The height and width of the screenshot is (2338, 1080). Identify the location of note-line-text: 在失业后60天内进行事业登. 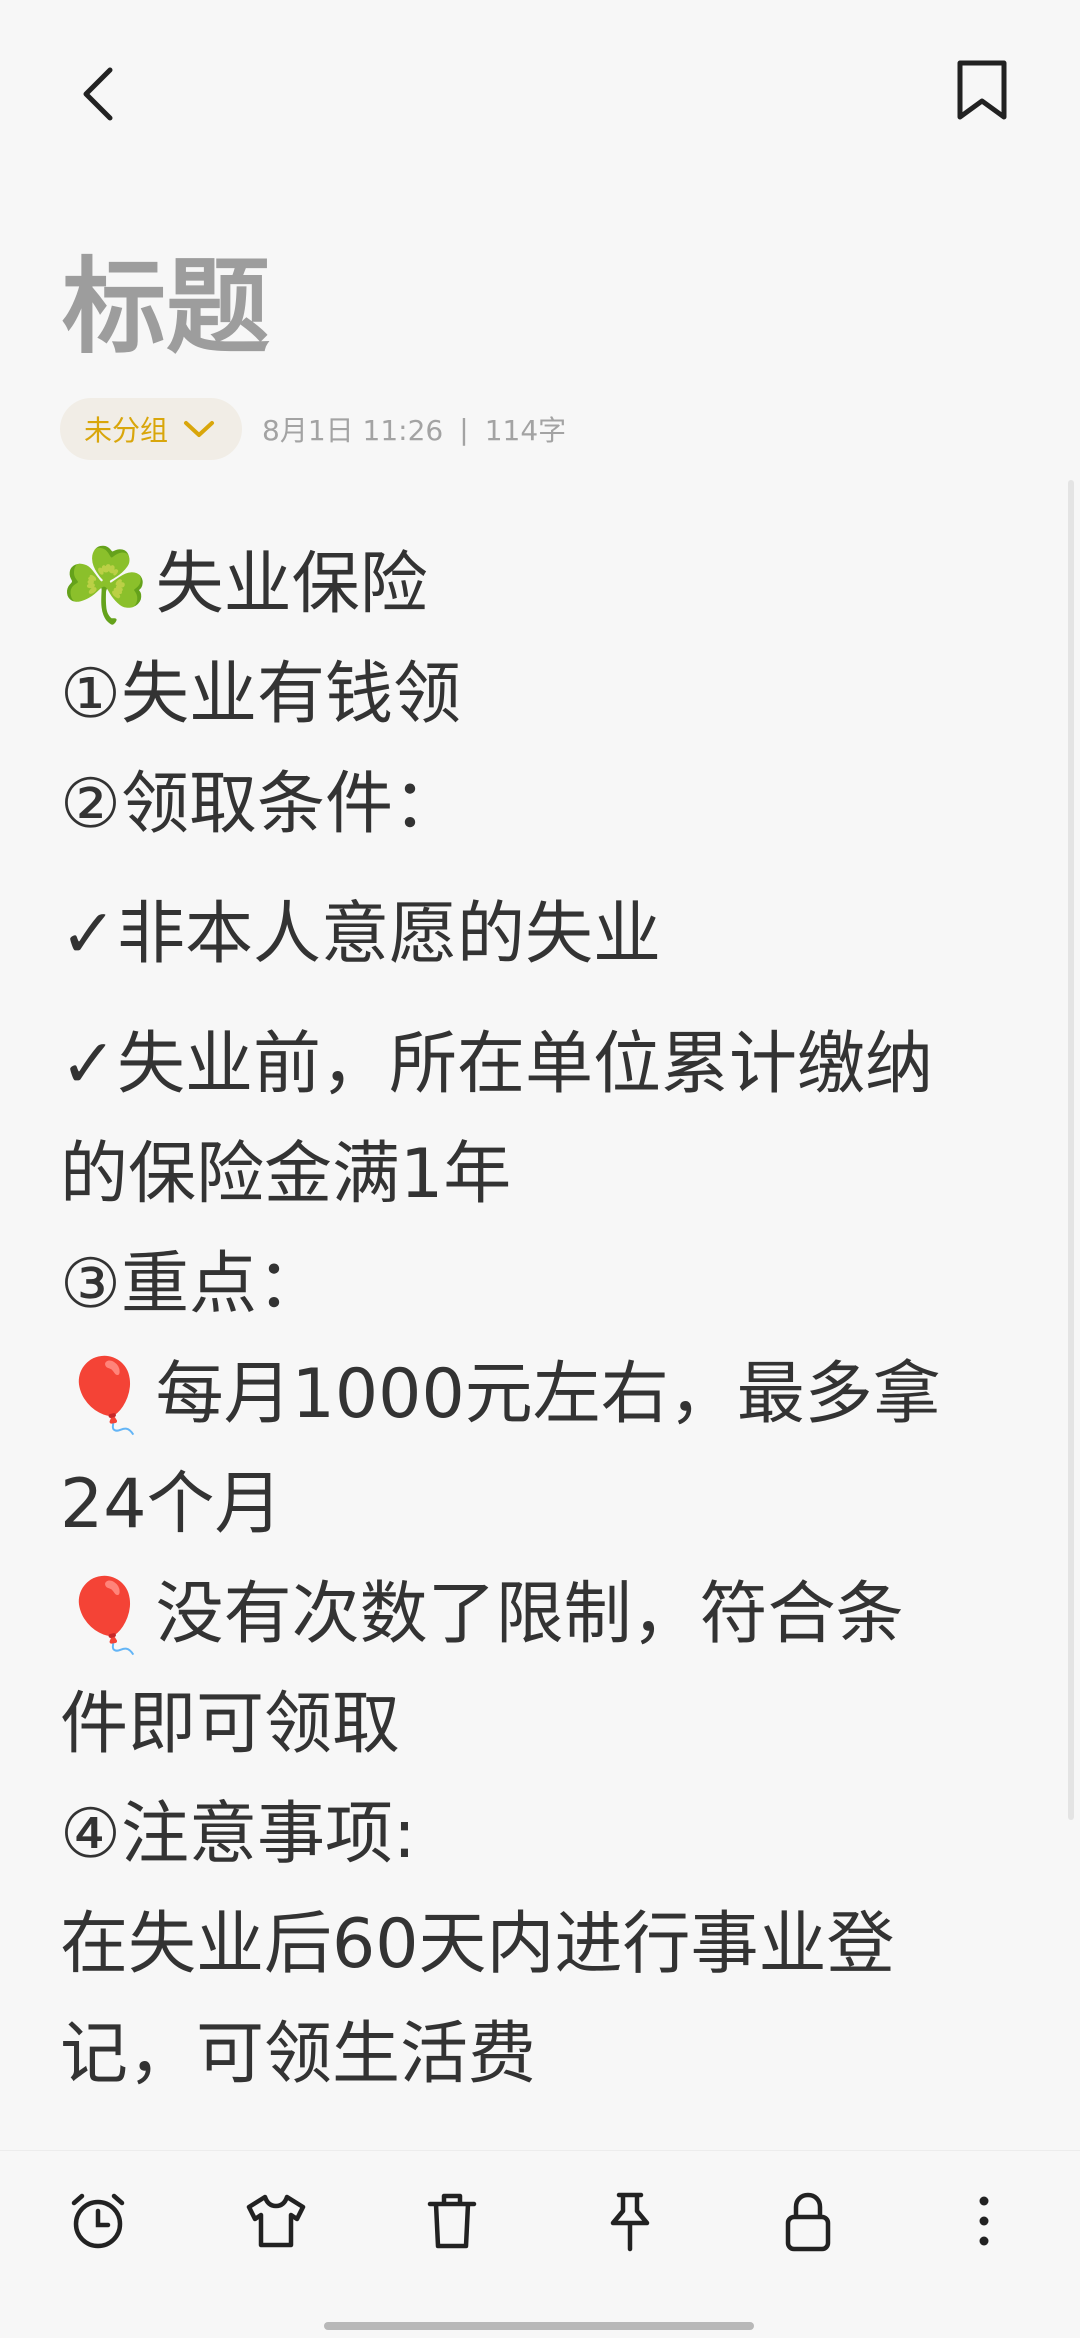
(477, 1944).